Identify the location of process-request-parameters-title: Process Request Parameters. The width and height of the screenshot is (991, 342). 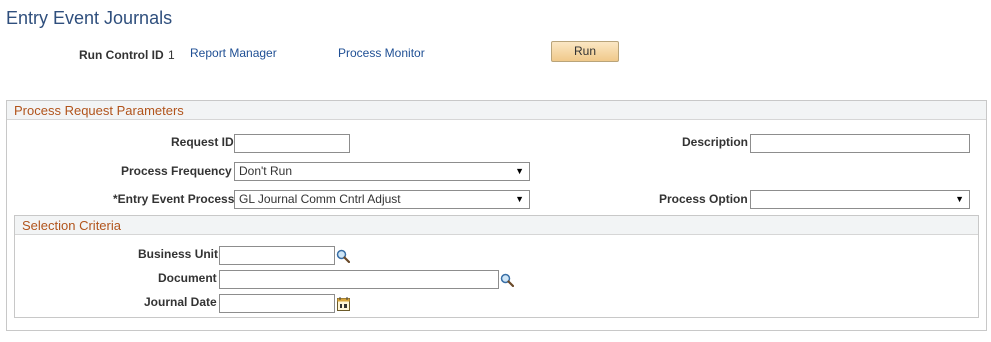
(496, 110).